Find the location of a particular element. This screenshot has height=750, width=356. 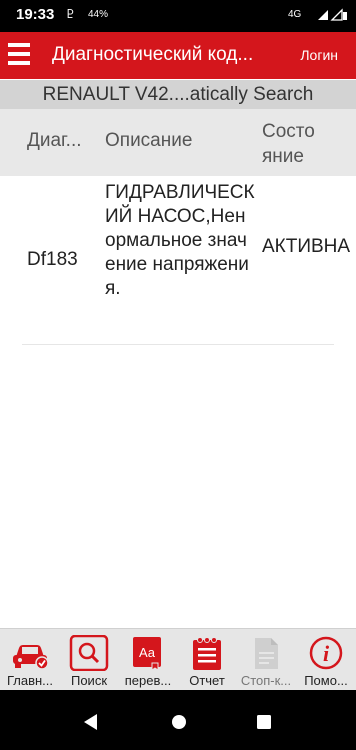

dtc-state: АКТИВНА is located at coordinates (306, 246).